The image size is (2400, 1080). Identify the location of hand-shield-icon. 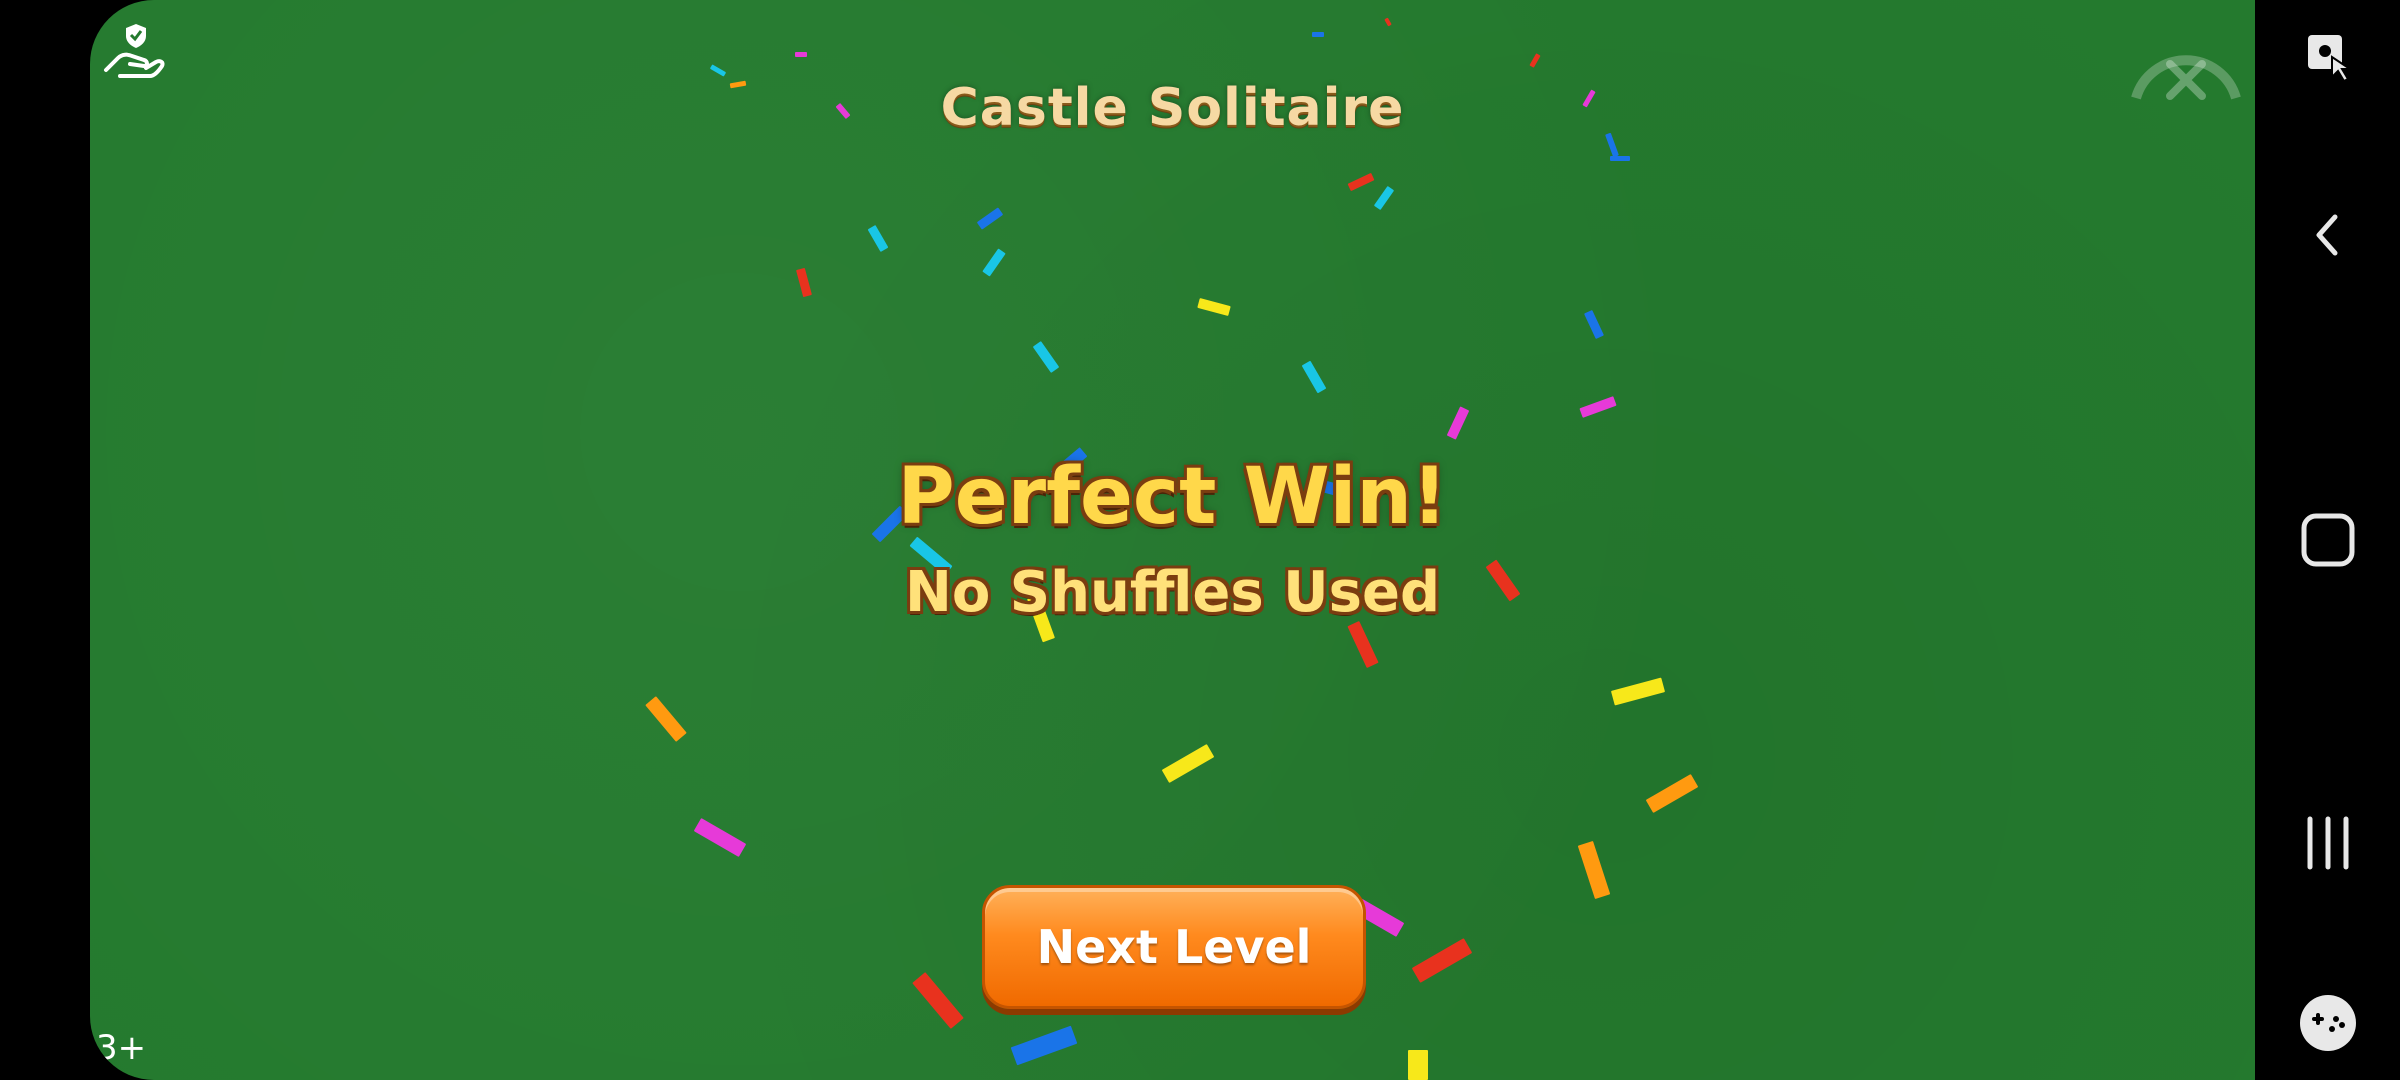
(133, 51).